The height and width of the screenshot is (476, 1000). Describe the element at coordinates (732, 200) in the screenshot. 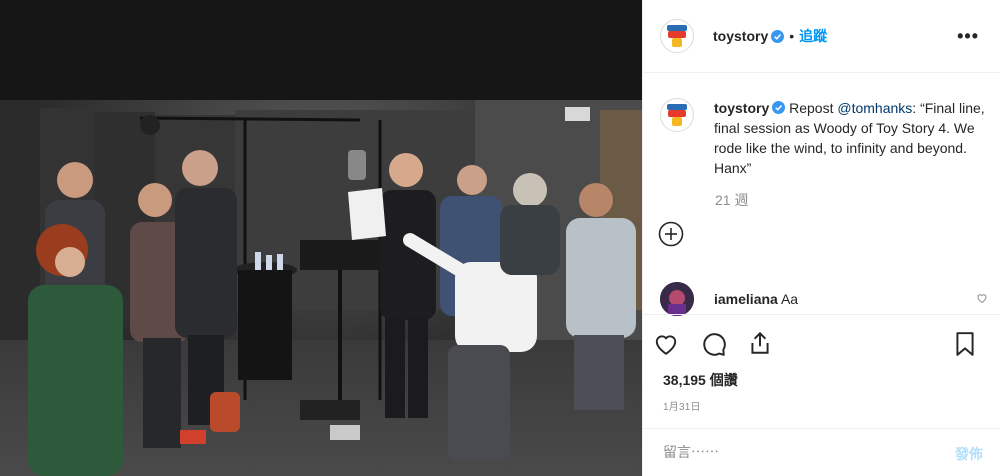

I see `caption-time: 21 週` at that location.